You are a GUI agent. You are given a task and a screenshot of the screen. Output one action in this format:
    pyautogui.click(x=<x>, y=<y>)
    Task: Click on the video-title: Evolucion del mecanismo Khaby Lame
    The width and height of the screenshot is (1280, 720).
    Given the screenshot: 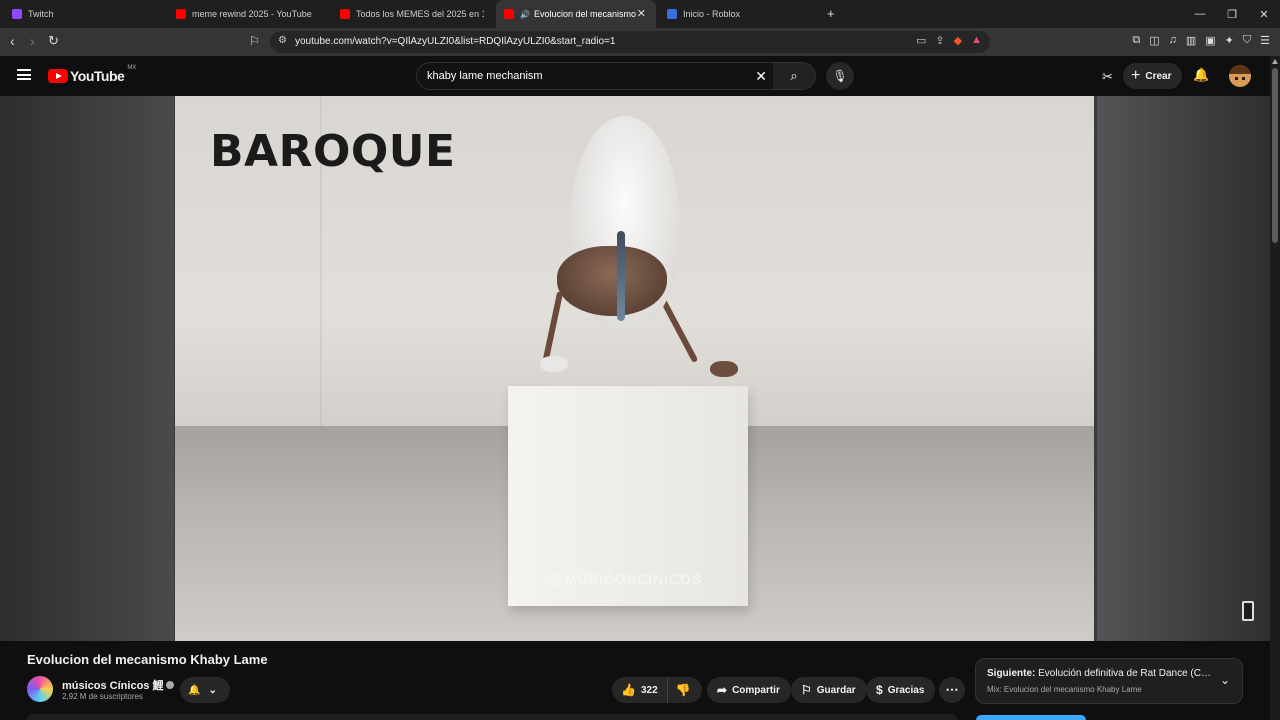 What is the action you would take?
    pyautogui.click(x=147, y=659)
    